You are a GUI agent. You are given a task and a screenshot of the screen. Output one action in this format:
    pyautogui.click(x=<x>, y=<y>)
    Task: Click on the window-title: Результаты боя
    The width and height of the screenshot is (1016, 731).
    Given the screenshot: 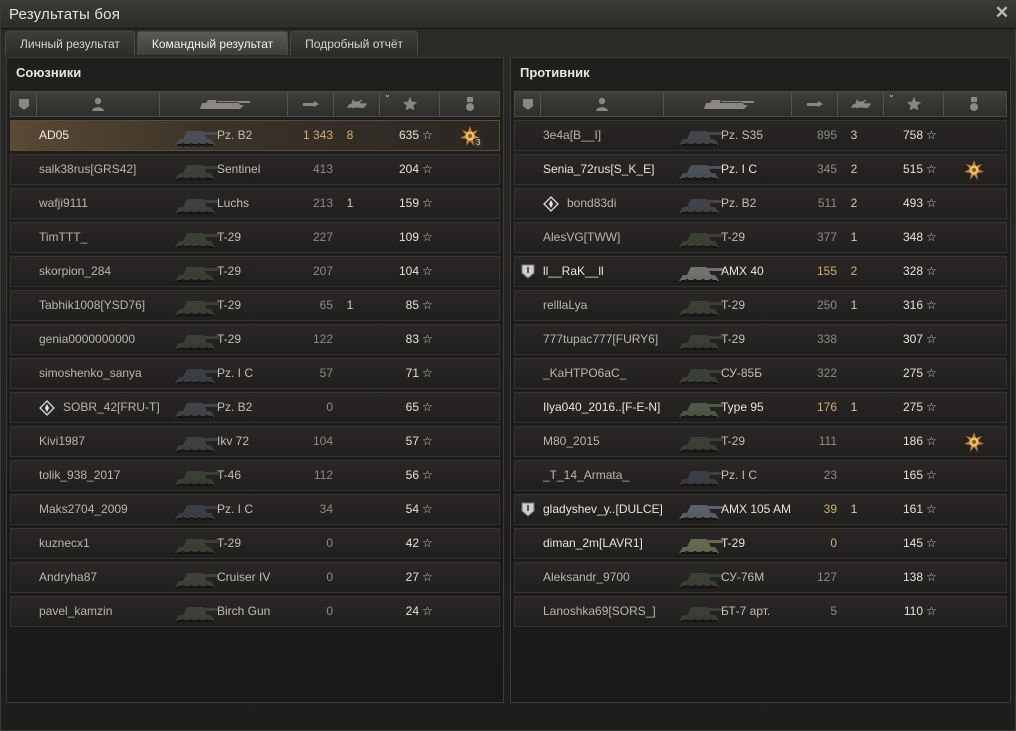 What is the action you would take?
    pyautogui.click(x=65, y=14)
    